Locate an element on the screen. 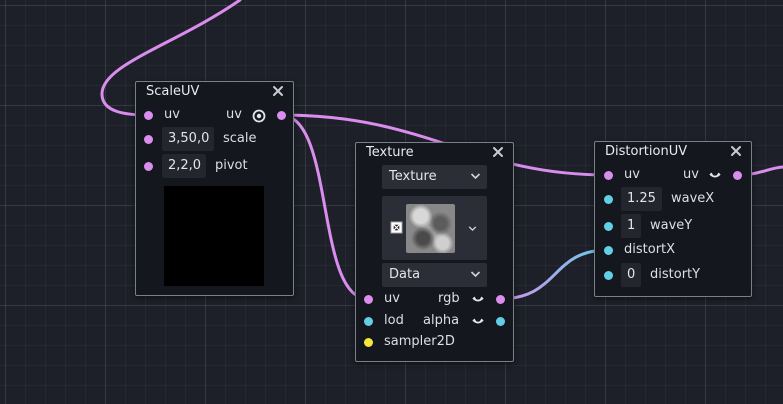 The width and height of the screenshot is (783, 404). texture-type-dropdown: Data is located at coordinates (434, 275).